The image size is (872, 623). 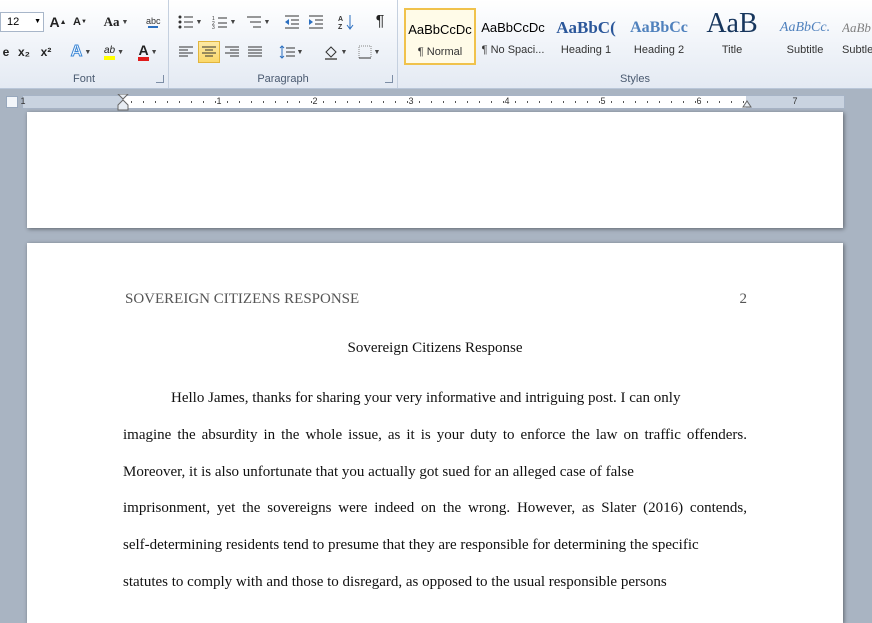 I want to click on change-case-button: Aa ▼, so click(x=116, y=22).